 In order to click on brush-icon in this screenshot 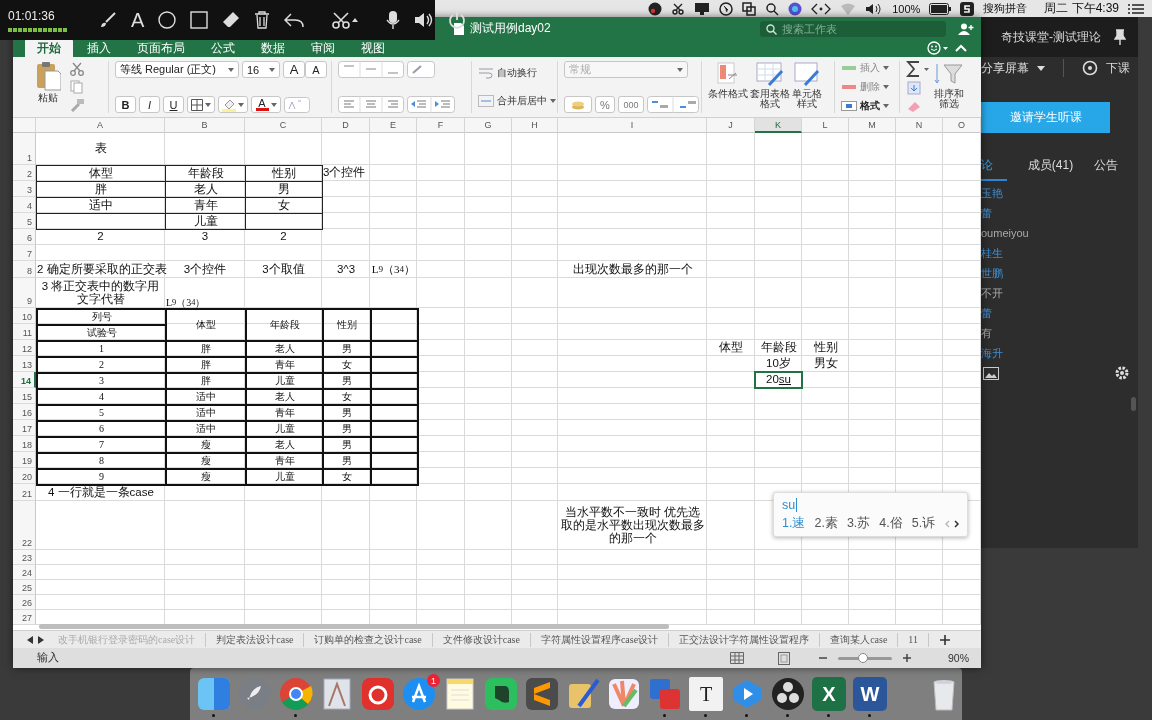, I will do `click(108, 20)`.